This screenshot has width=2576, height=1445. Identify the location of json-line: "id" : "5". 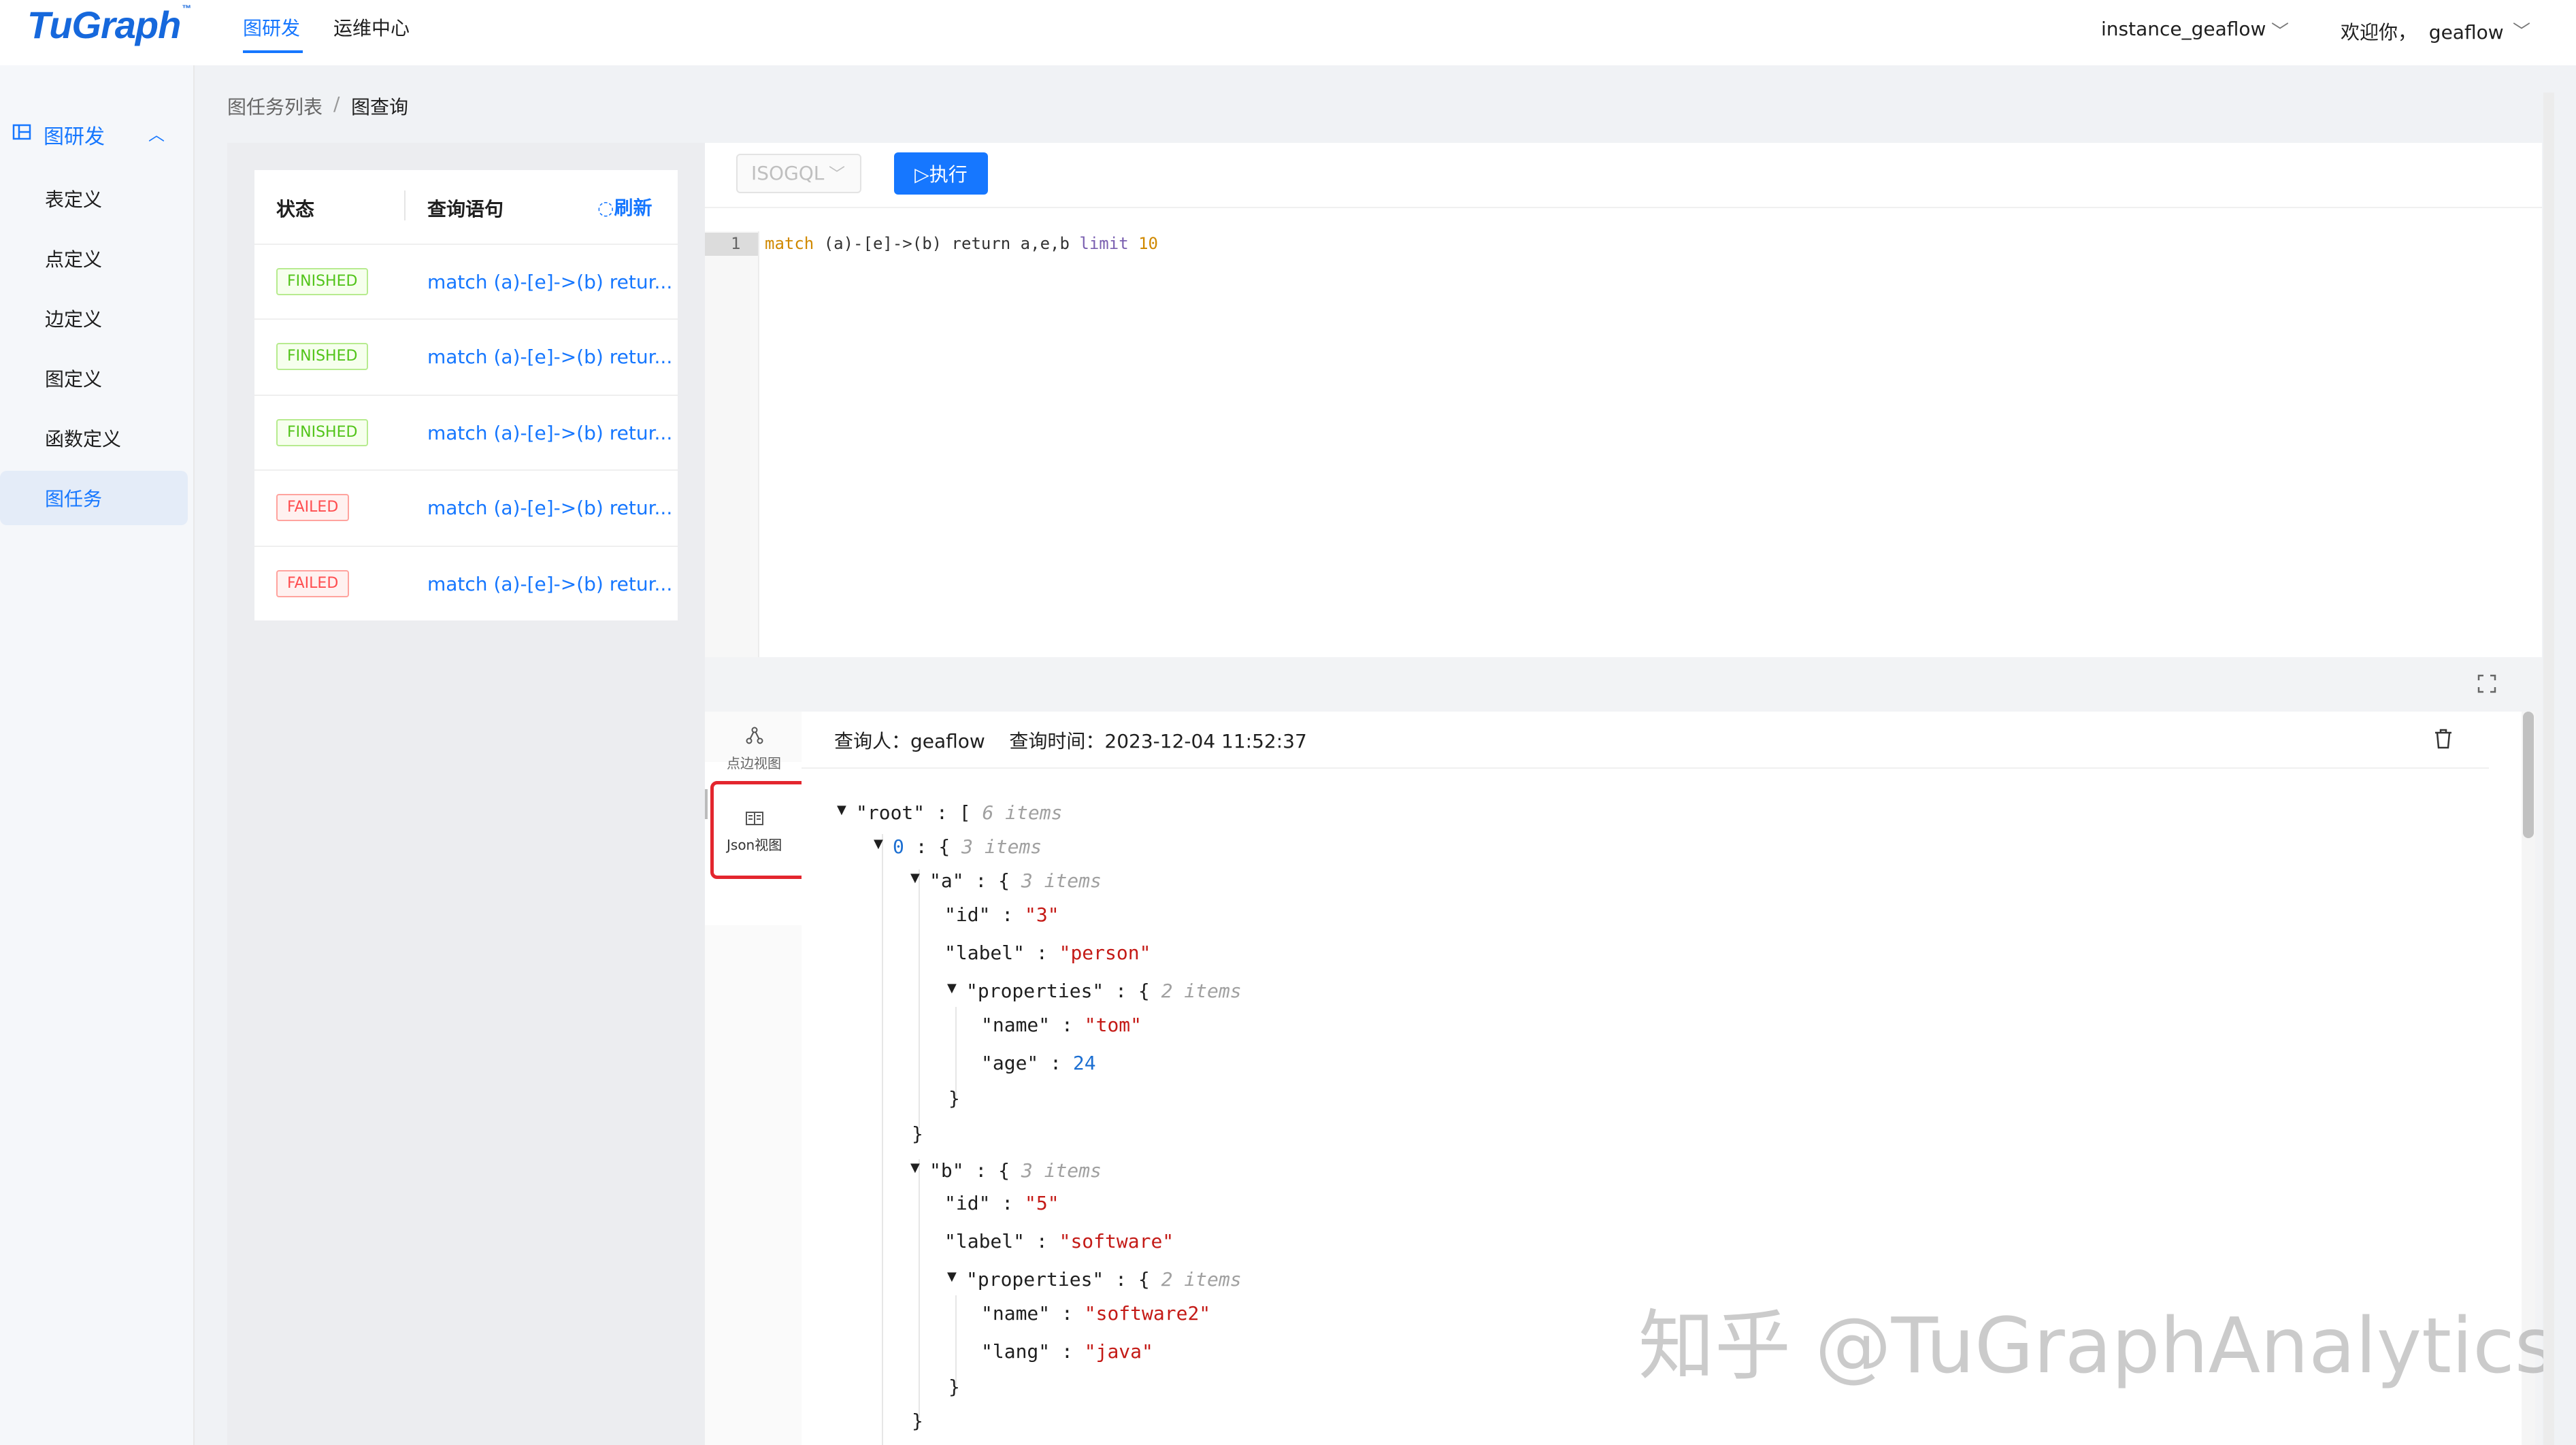
(1002, 1203).